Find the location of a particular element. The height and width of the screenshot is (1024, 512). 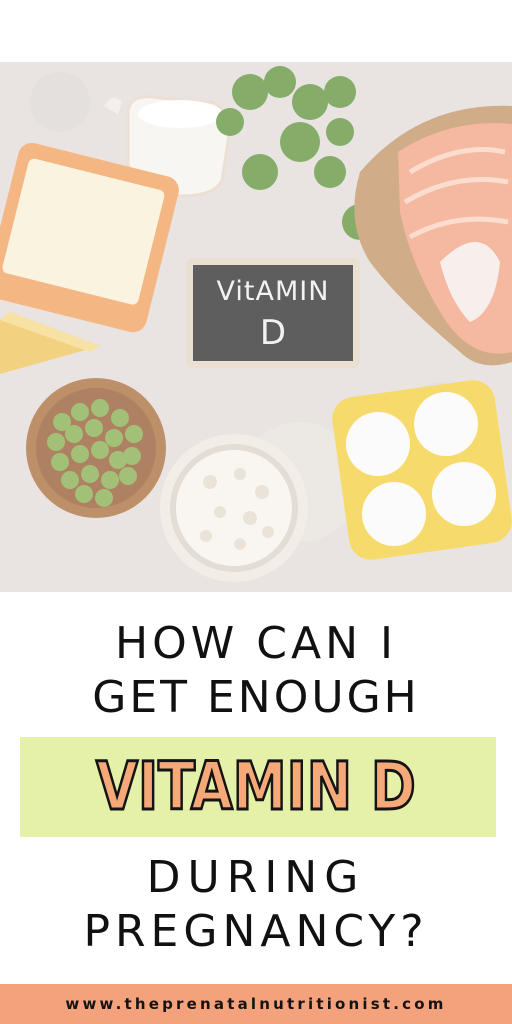

website-url: www.theprenatalnutritionist.com is located at coordinates (255, 1004).